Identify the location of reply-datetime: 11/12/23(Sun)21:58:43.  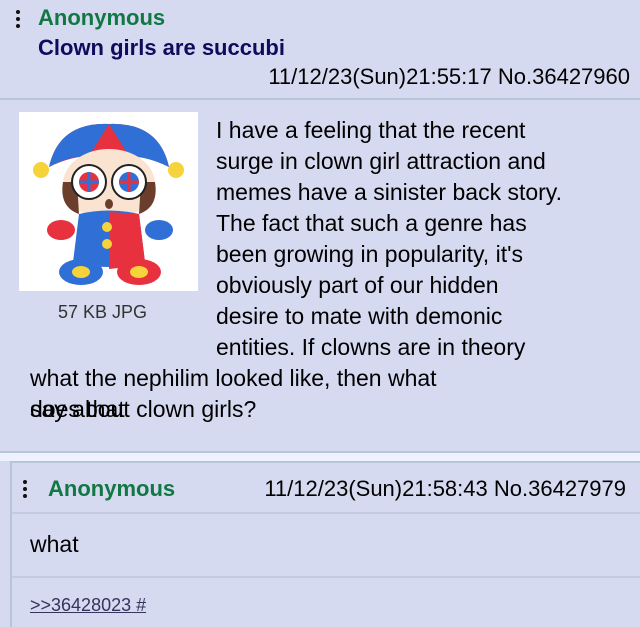
(376, 488).